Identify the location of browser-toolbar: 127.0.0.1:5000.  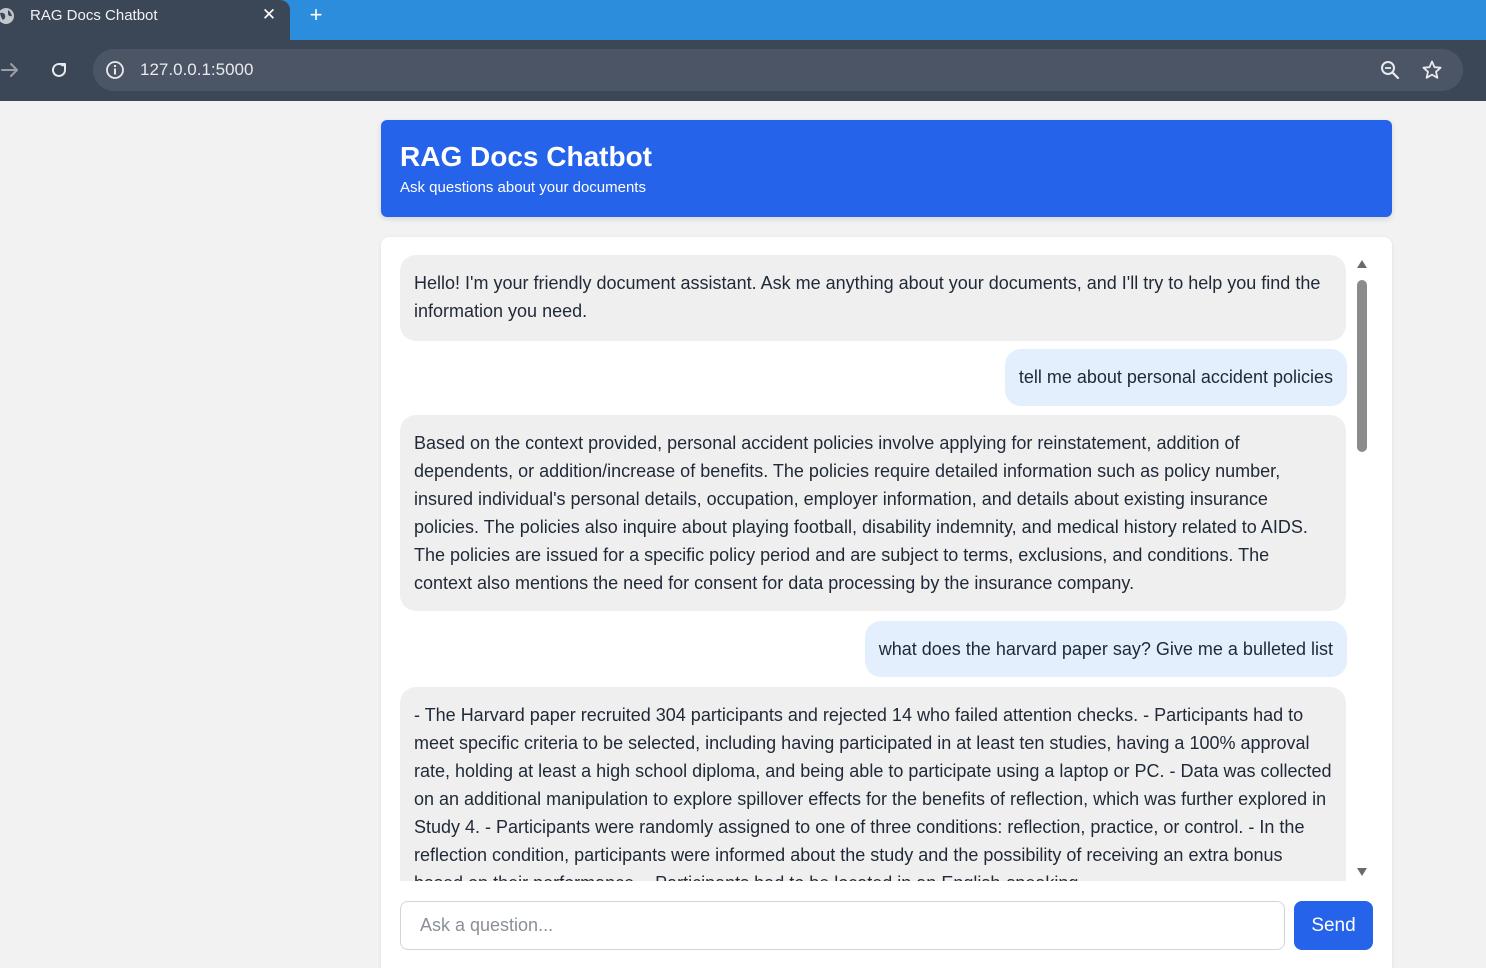
(743, 70).